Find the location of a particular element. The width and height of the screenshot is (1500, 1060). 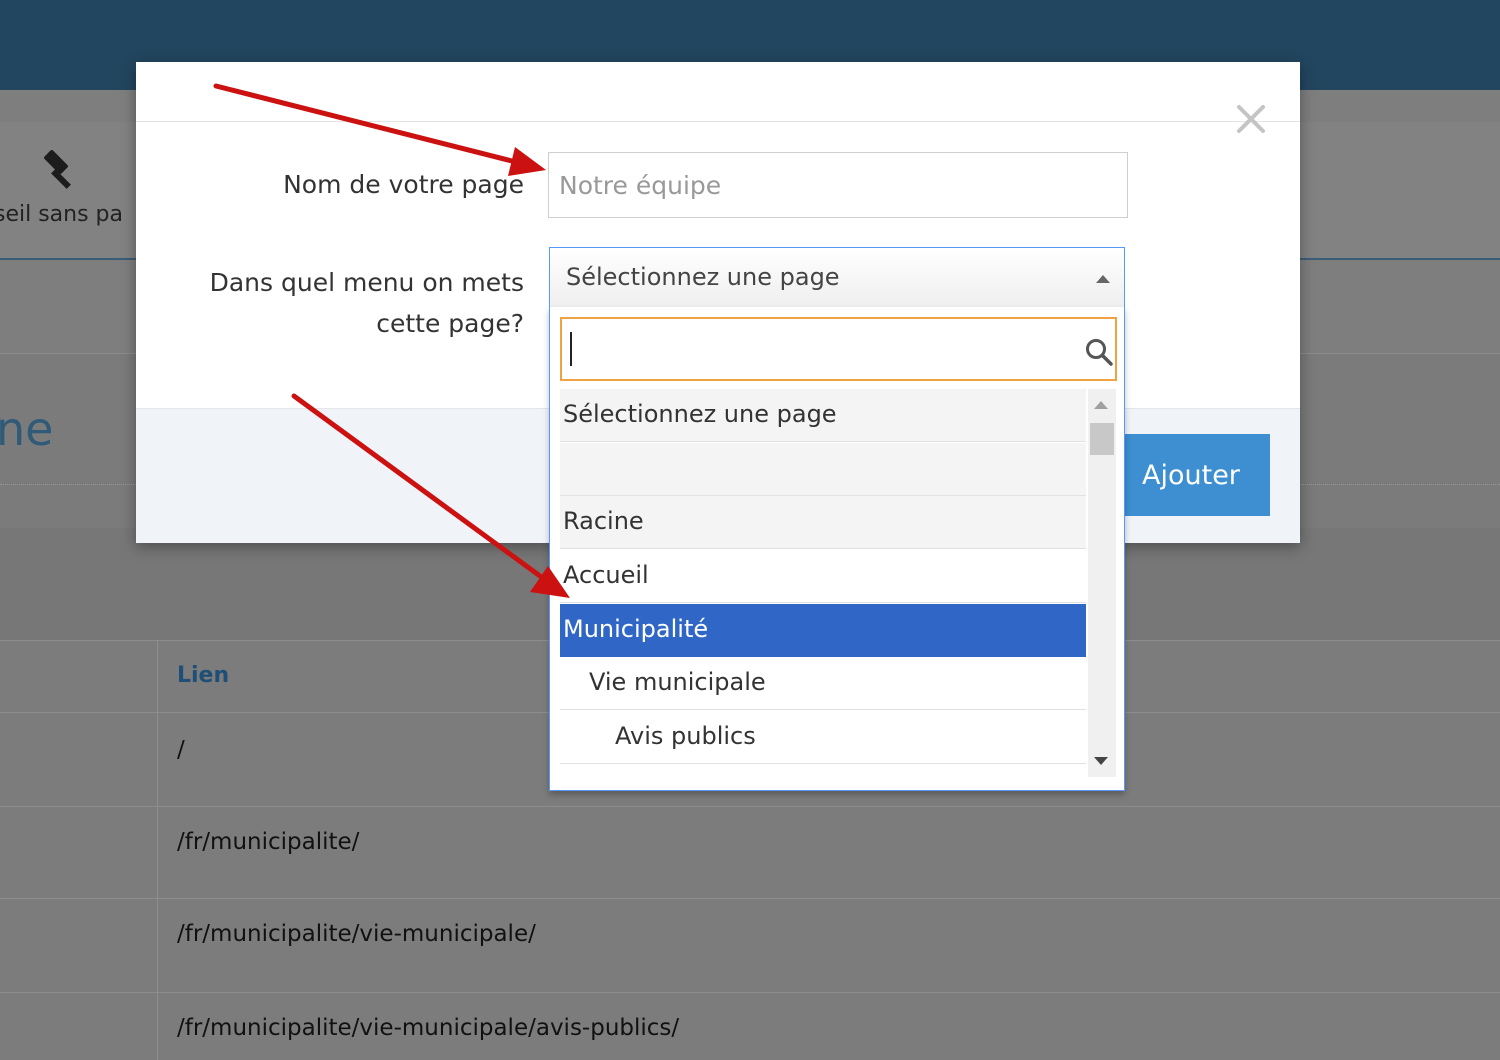

column-header-lien: Lien is located at coordinates (203, 675).